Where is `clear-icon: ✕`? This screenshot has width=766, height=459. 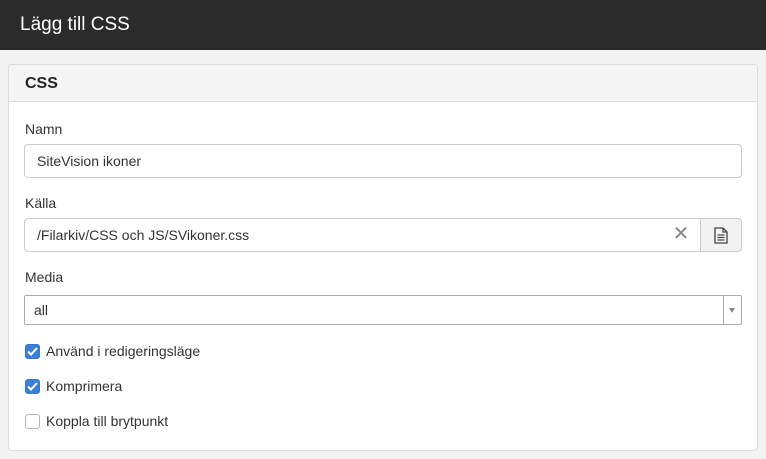
clear-icon: ✕ is located at coordinates (681, 234).